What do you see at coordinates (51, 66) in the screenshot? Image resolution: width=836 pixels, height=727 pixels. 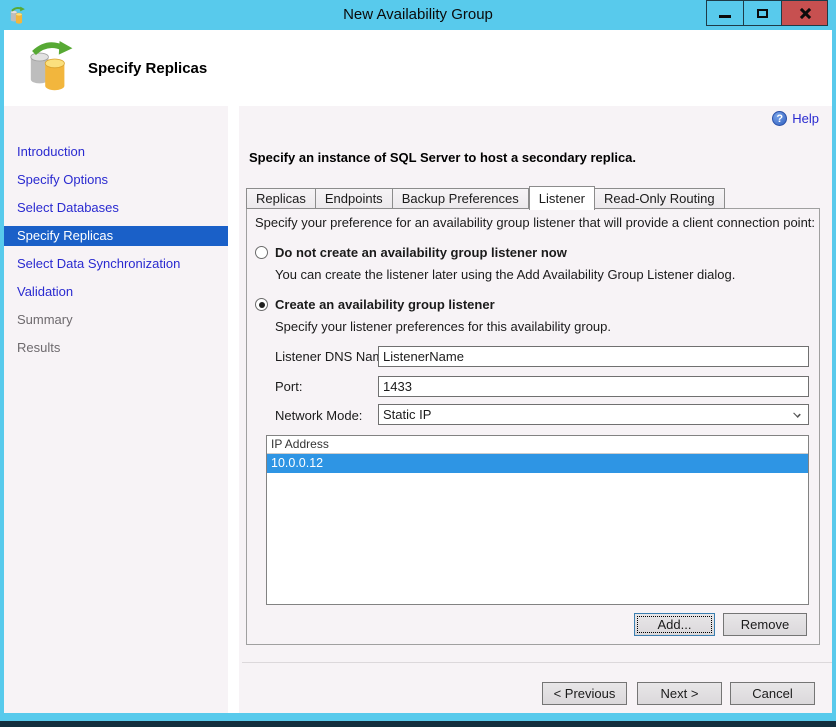 I see `replicas-database-icon` at bounding box center [51, 66].